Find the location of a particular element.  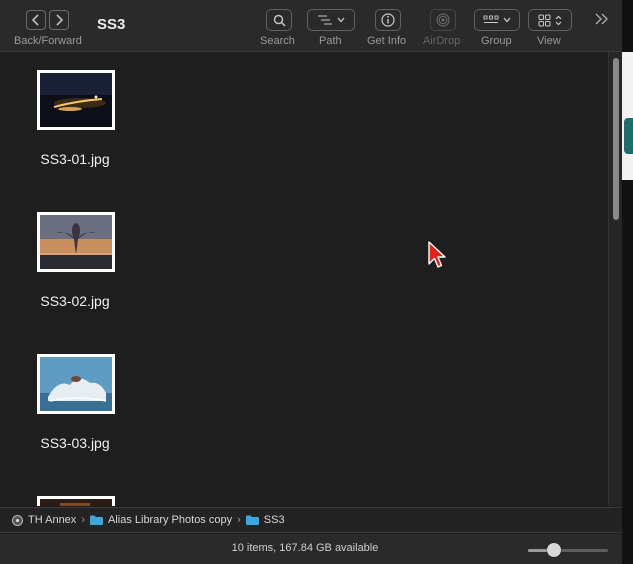

up-down-chevron-icon is located at coordinates (558, 20).